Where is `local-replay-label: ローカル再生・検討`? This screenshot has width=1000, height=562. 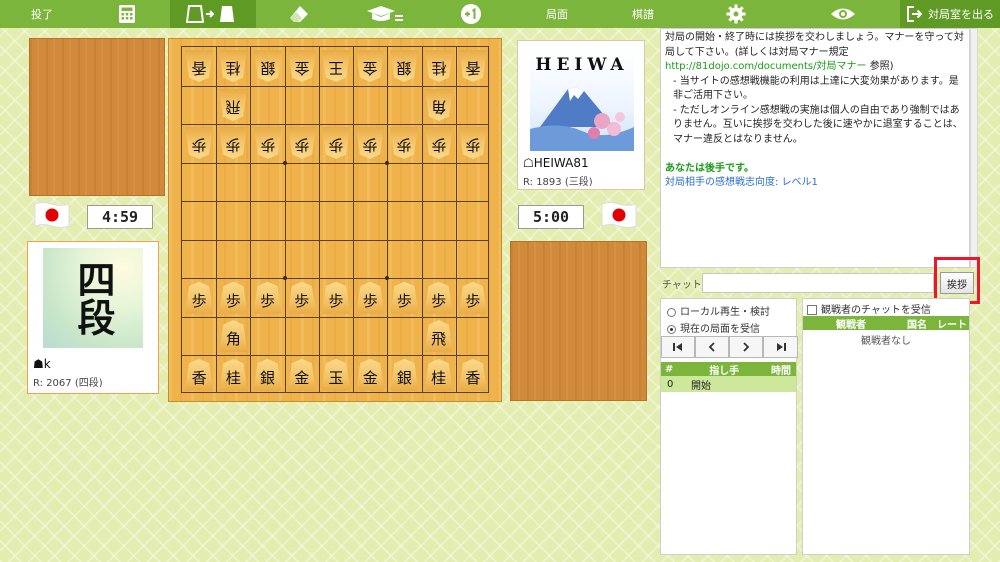
local-replay-label: ローカル再生・検討 is located at coordinates (725, 312).